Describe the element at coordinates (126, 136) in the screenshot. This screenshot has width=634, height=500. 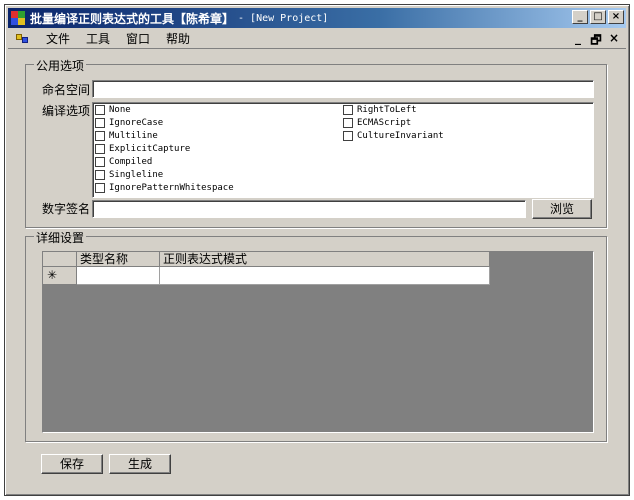
I see `option-multiline: Multiline` at that location.